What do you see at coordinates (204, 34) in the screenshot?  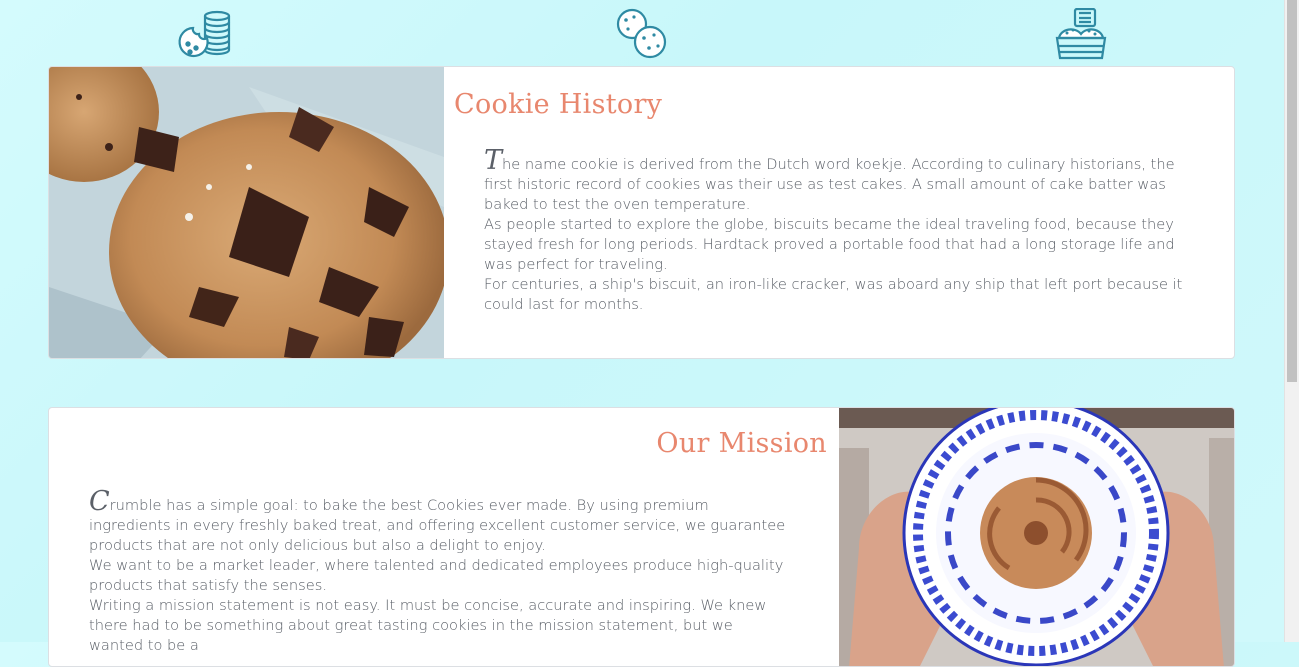 I see `cookie-stack-icon` at bounding box center [204, 34].